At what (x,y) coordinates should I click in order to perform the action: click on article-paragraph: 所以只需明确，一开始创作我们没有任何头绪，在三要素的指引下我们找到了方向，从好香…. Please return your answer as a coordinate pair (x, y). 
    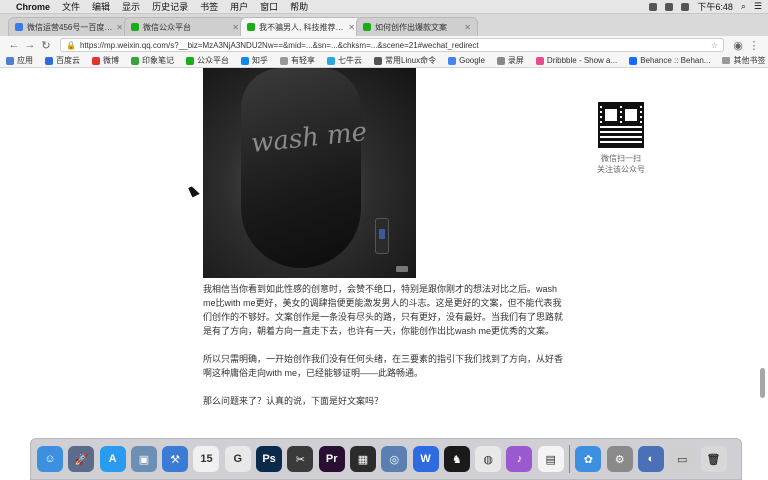
    Looking at the image, I should click on (383, 366).